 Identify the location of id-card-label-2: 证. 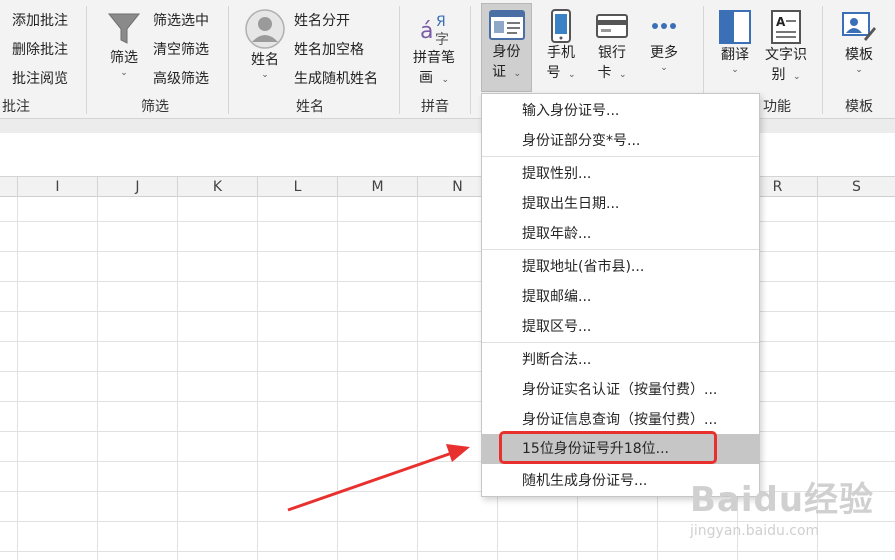
(499, 72).